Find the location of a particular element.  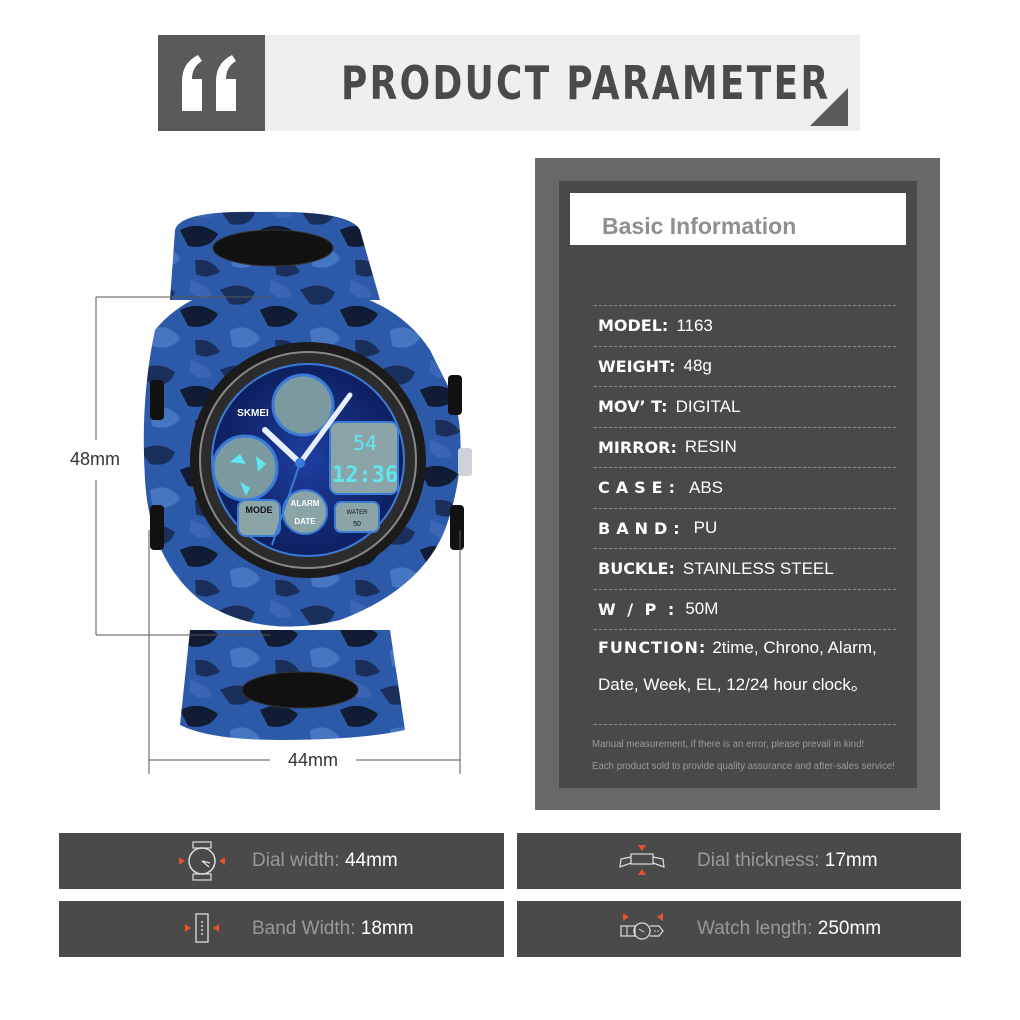

spec-row-movement: MOV’ T: DIGITAL is located at coordinates (745, 406).